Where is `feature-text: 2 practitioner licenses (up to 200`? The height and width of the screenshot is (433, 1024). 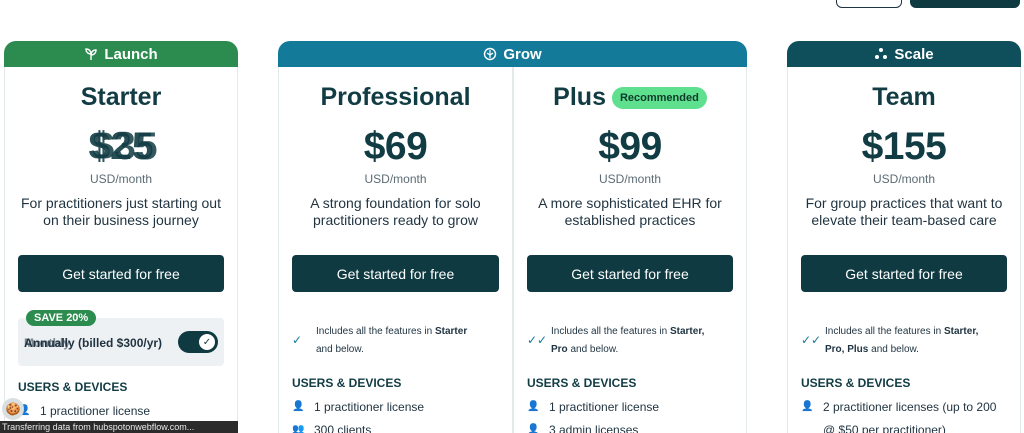 feature-text: 2 practitioner licenses (up to 200 is located at coordinates (910, 407).